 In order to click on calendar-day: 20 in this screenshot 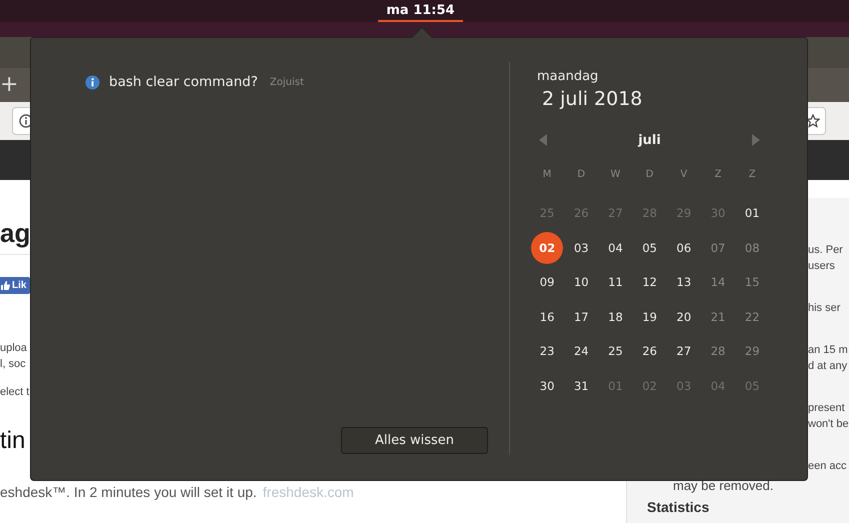, I will do `click(684, 316)`.